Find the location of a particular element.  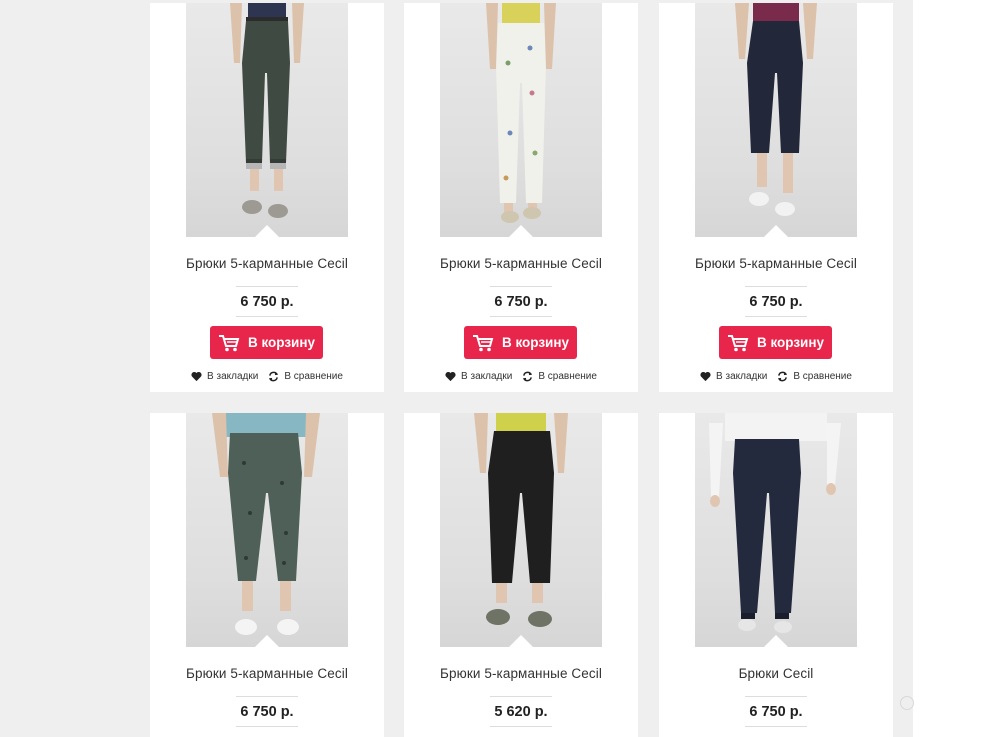

product-card: Брюки Cecil 6 750 р. is located at coordinates (776, 575).